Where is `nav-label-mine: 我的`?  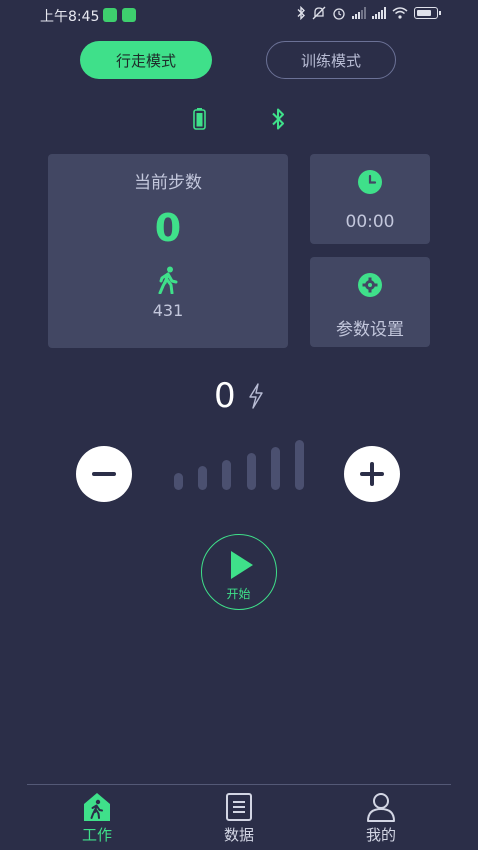 nav-label-mine: 我的 is located at coordinates (380, 835).